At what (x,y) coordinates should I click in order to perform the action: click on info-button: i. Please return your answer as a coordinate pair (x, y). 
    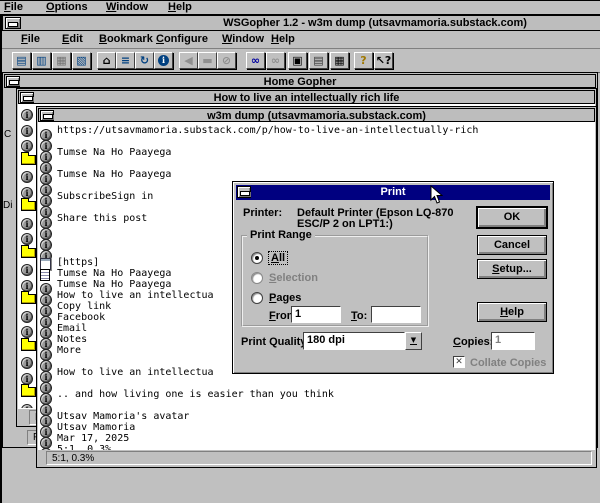
    Looking at the image, I should click on (163, 60).